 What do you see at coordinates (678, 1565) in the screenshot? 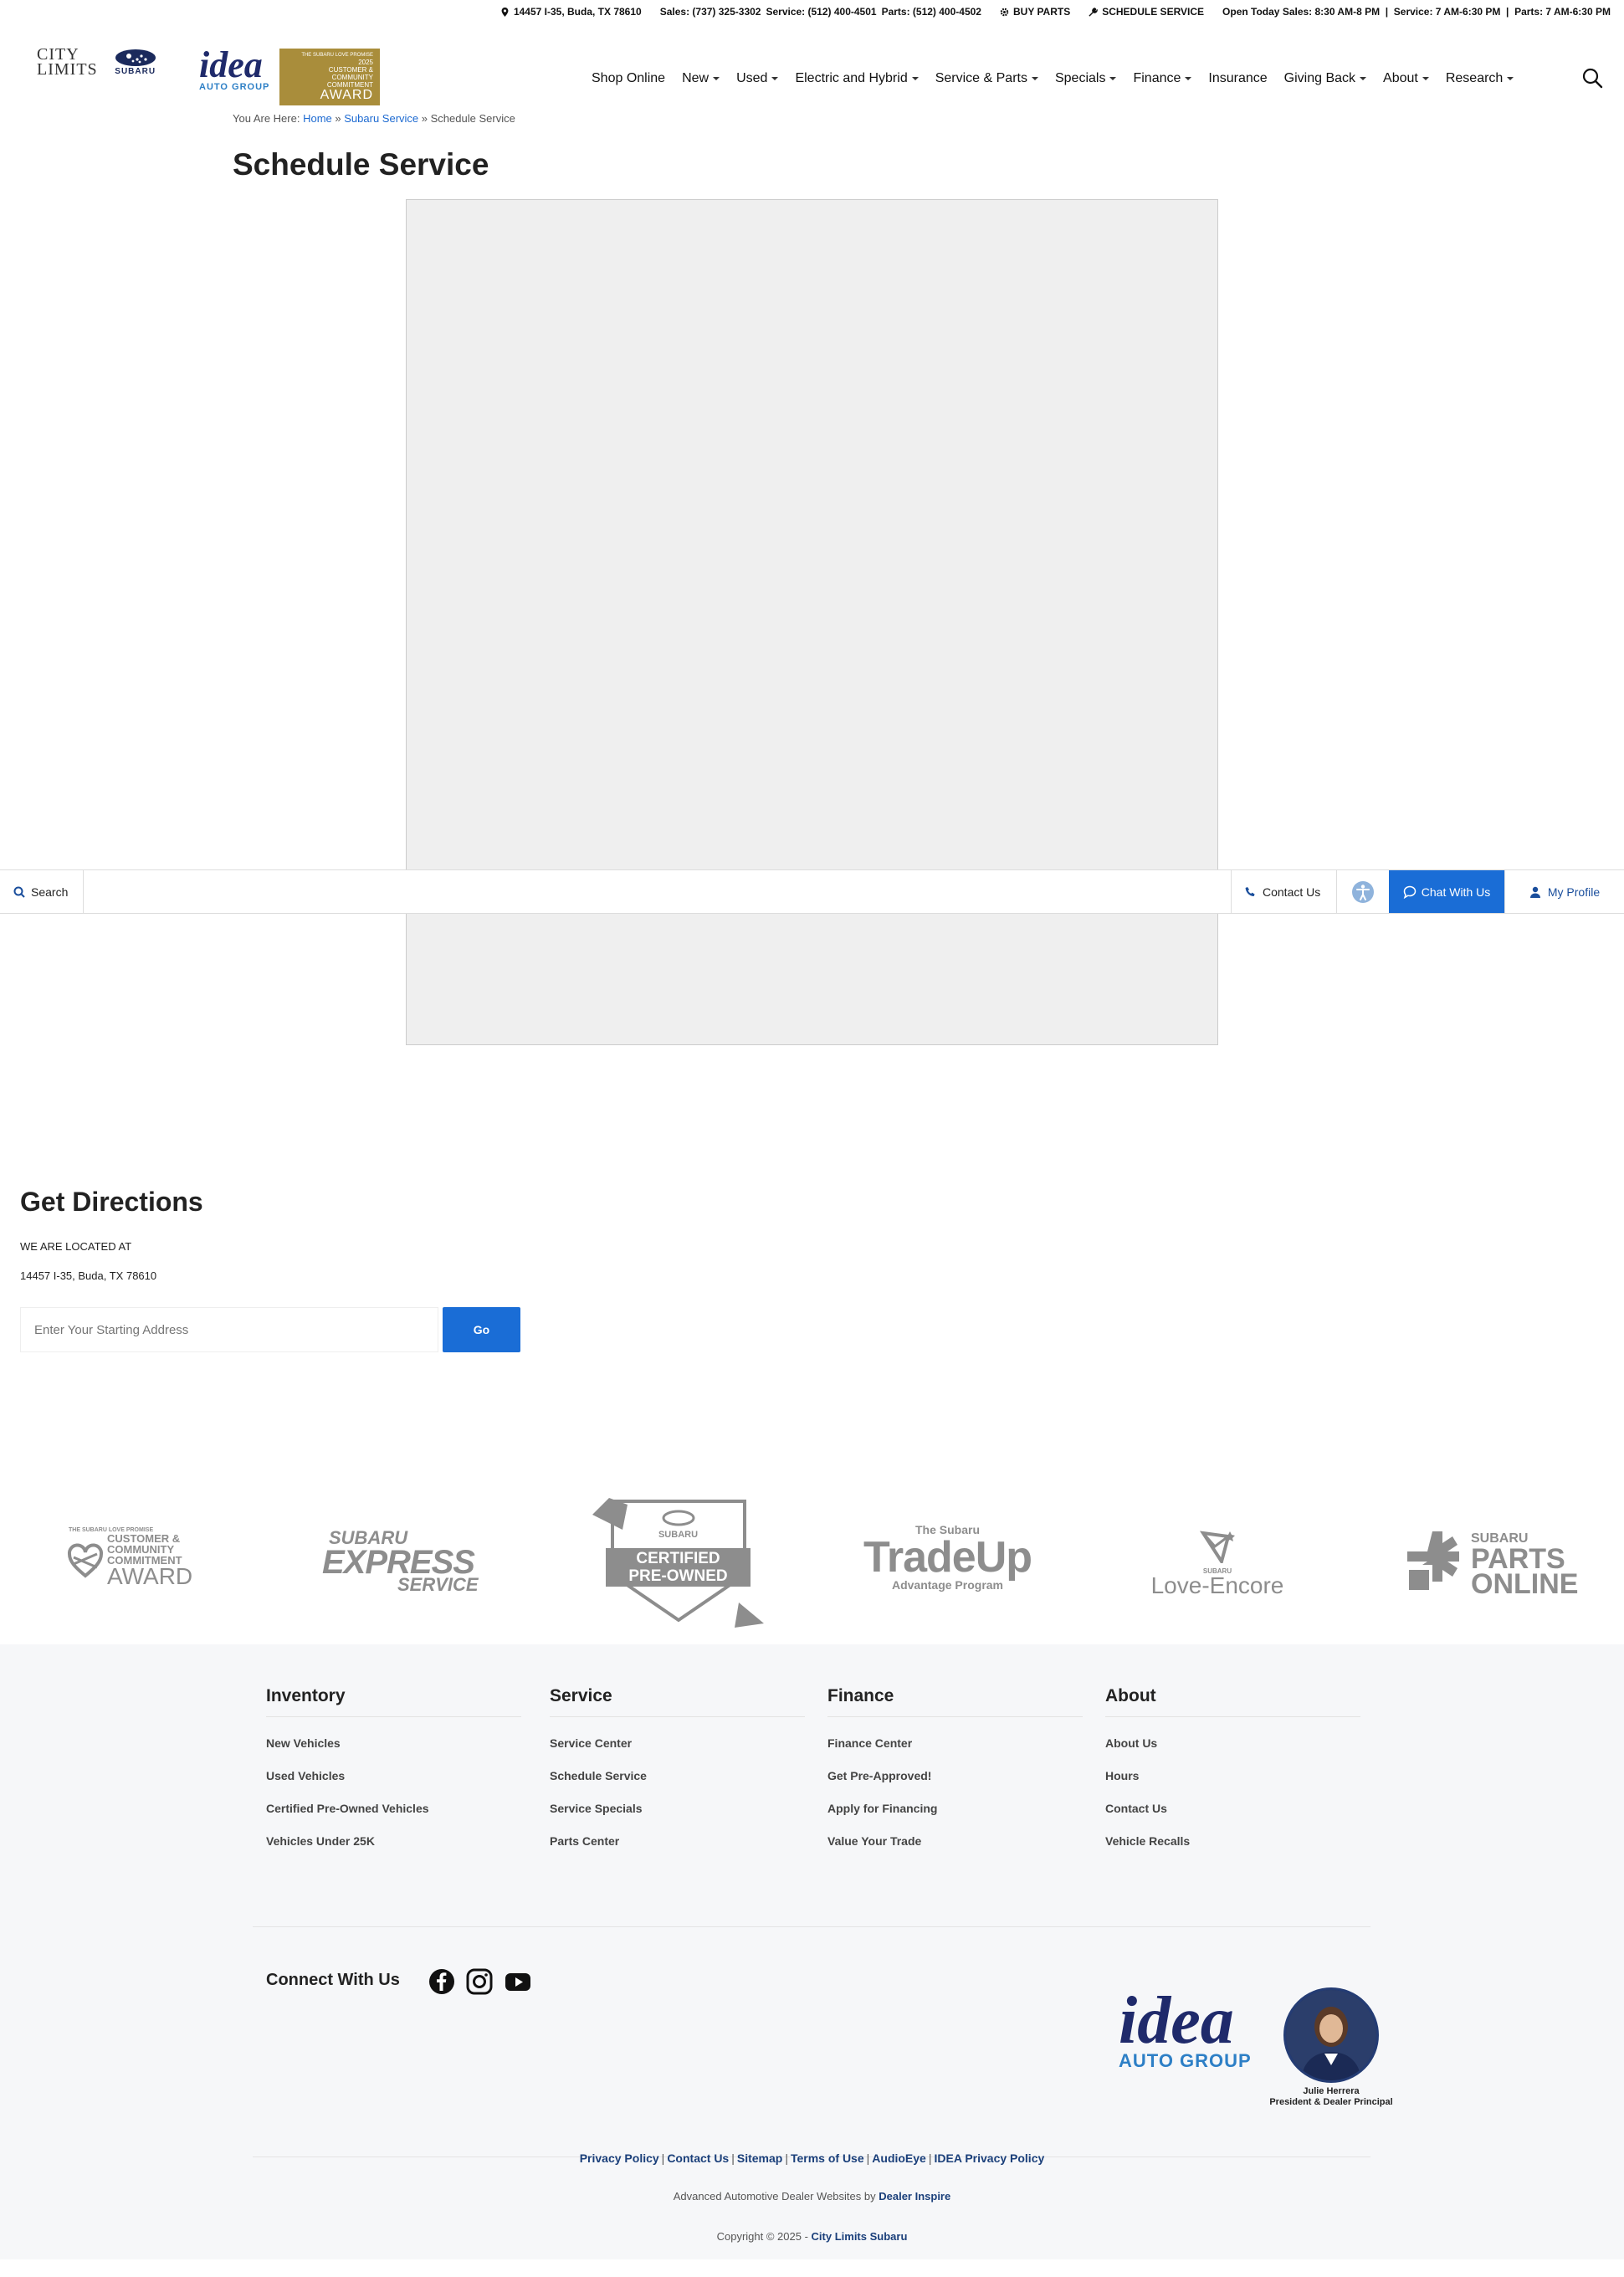
I see `certified-pre-owned-logo: SUBARU CERTIFIED PRE-OWNED` at bounding box center [678, 1565].